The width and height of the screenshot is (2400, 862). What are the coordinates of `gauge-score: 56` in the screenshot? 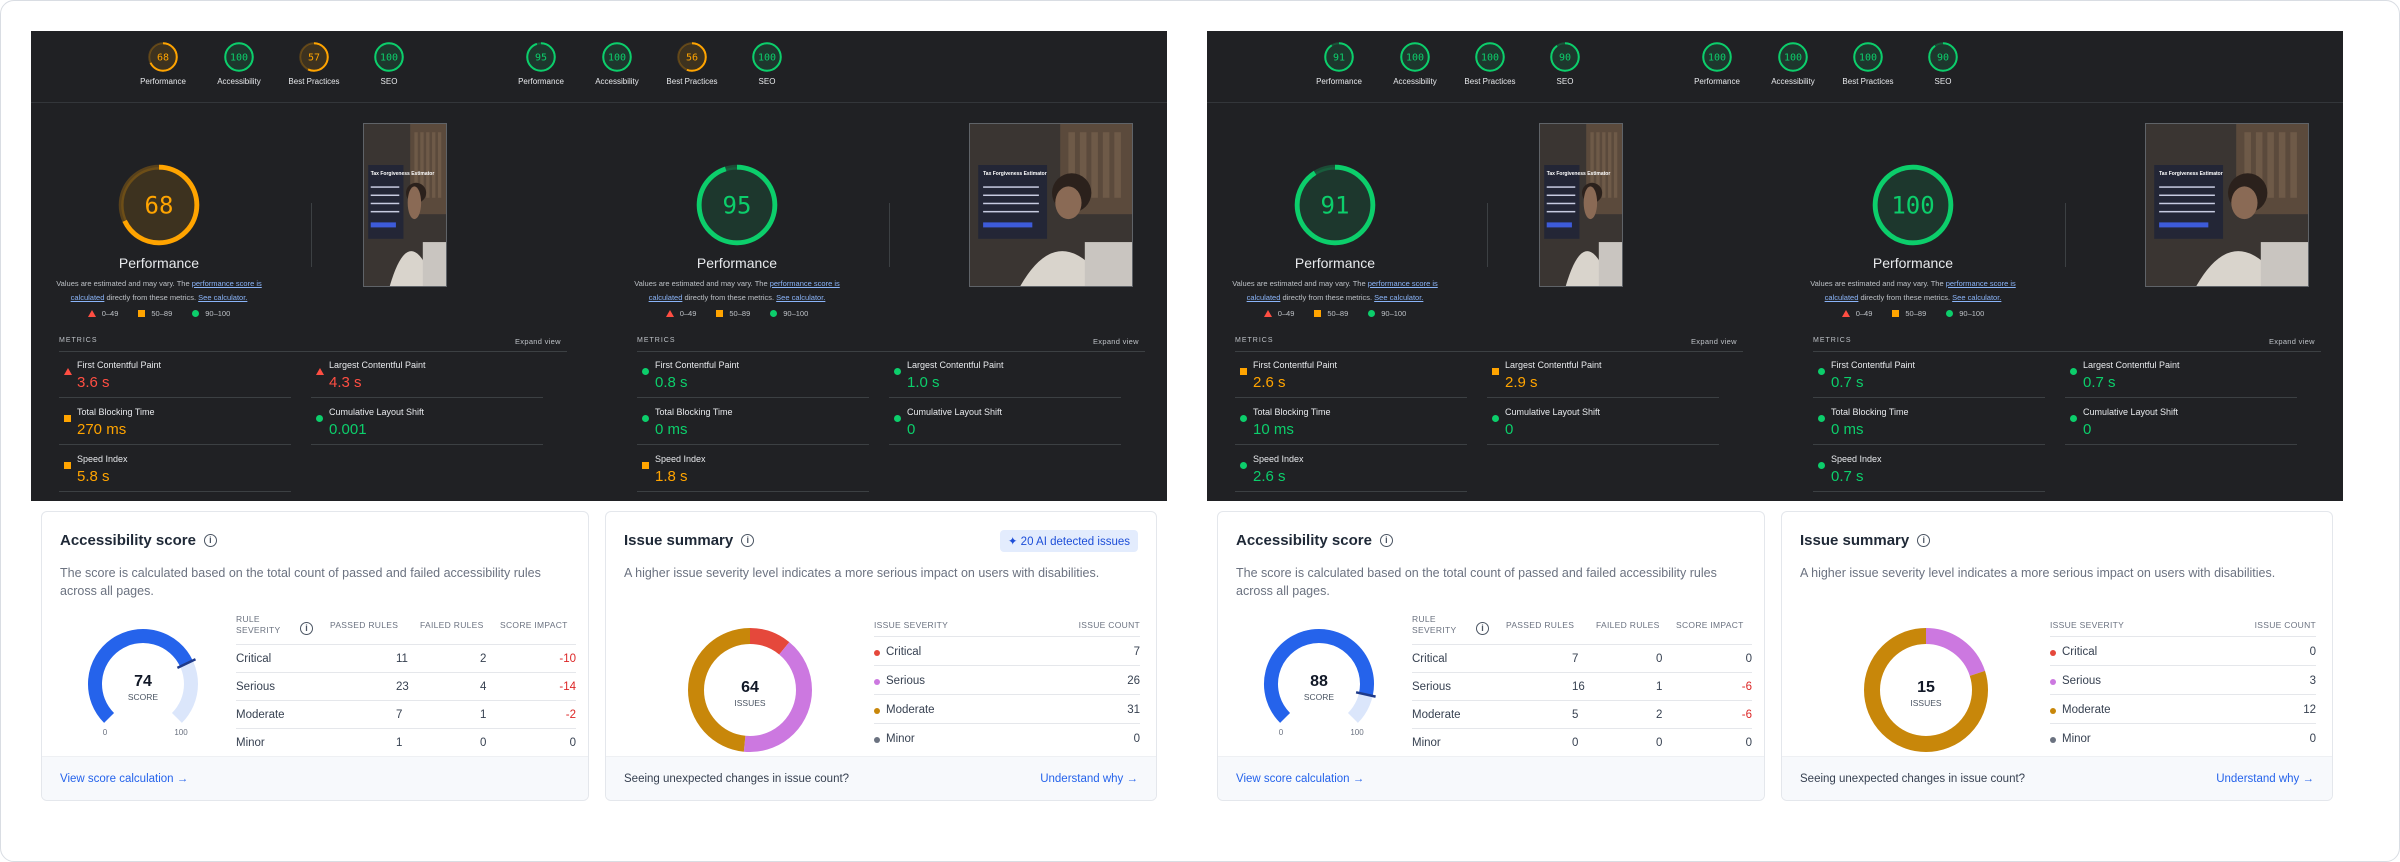 It's located at (692, 58).